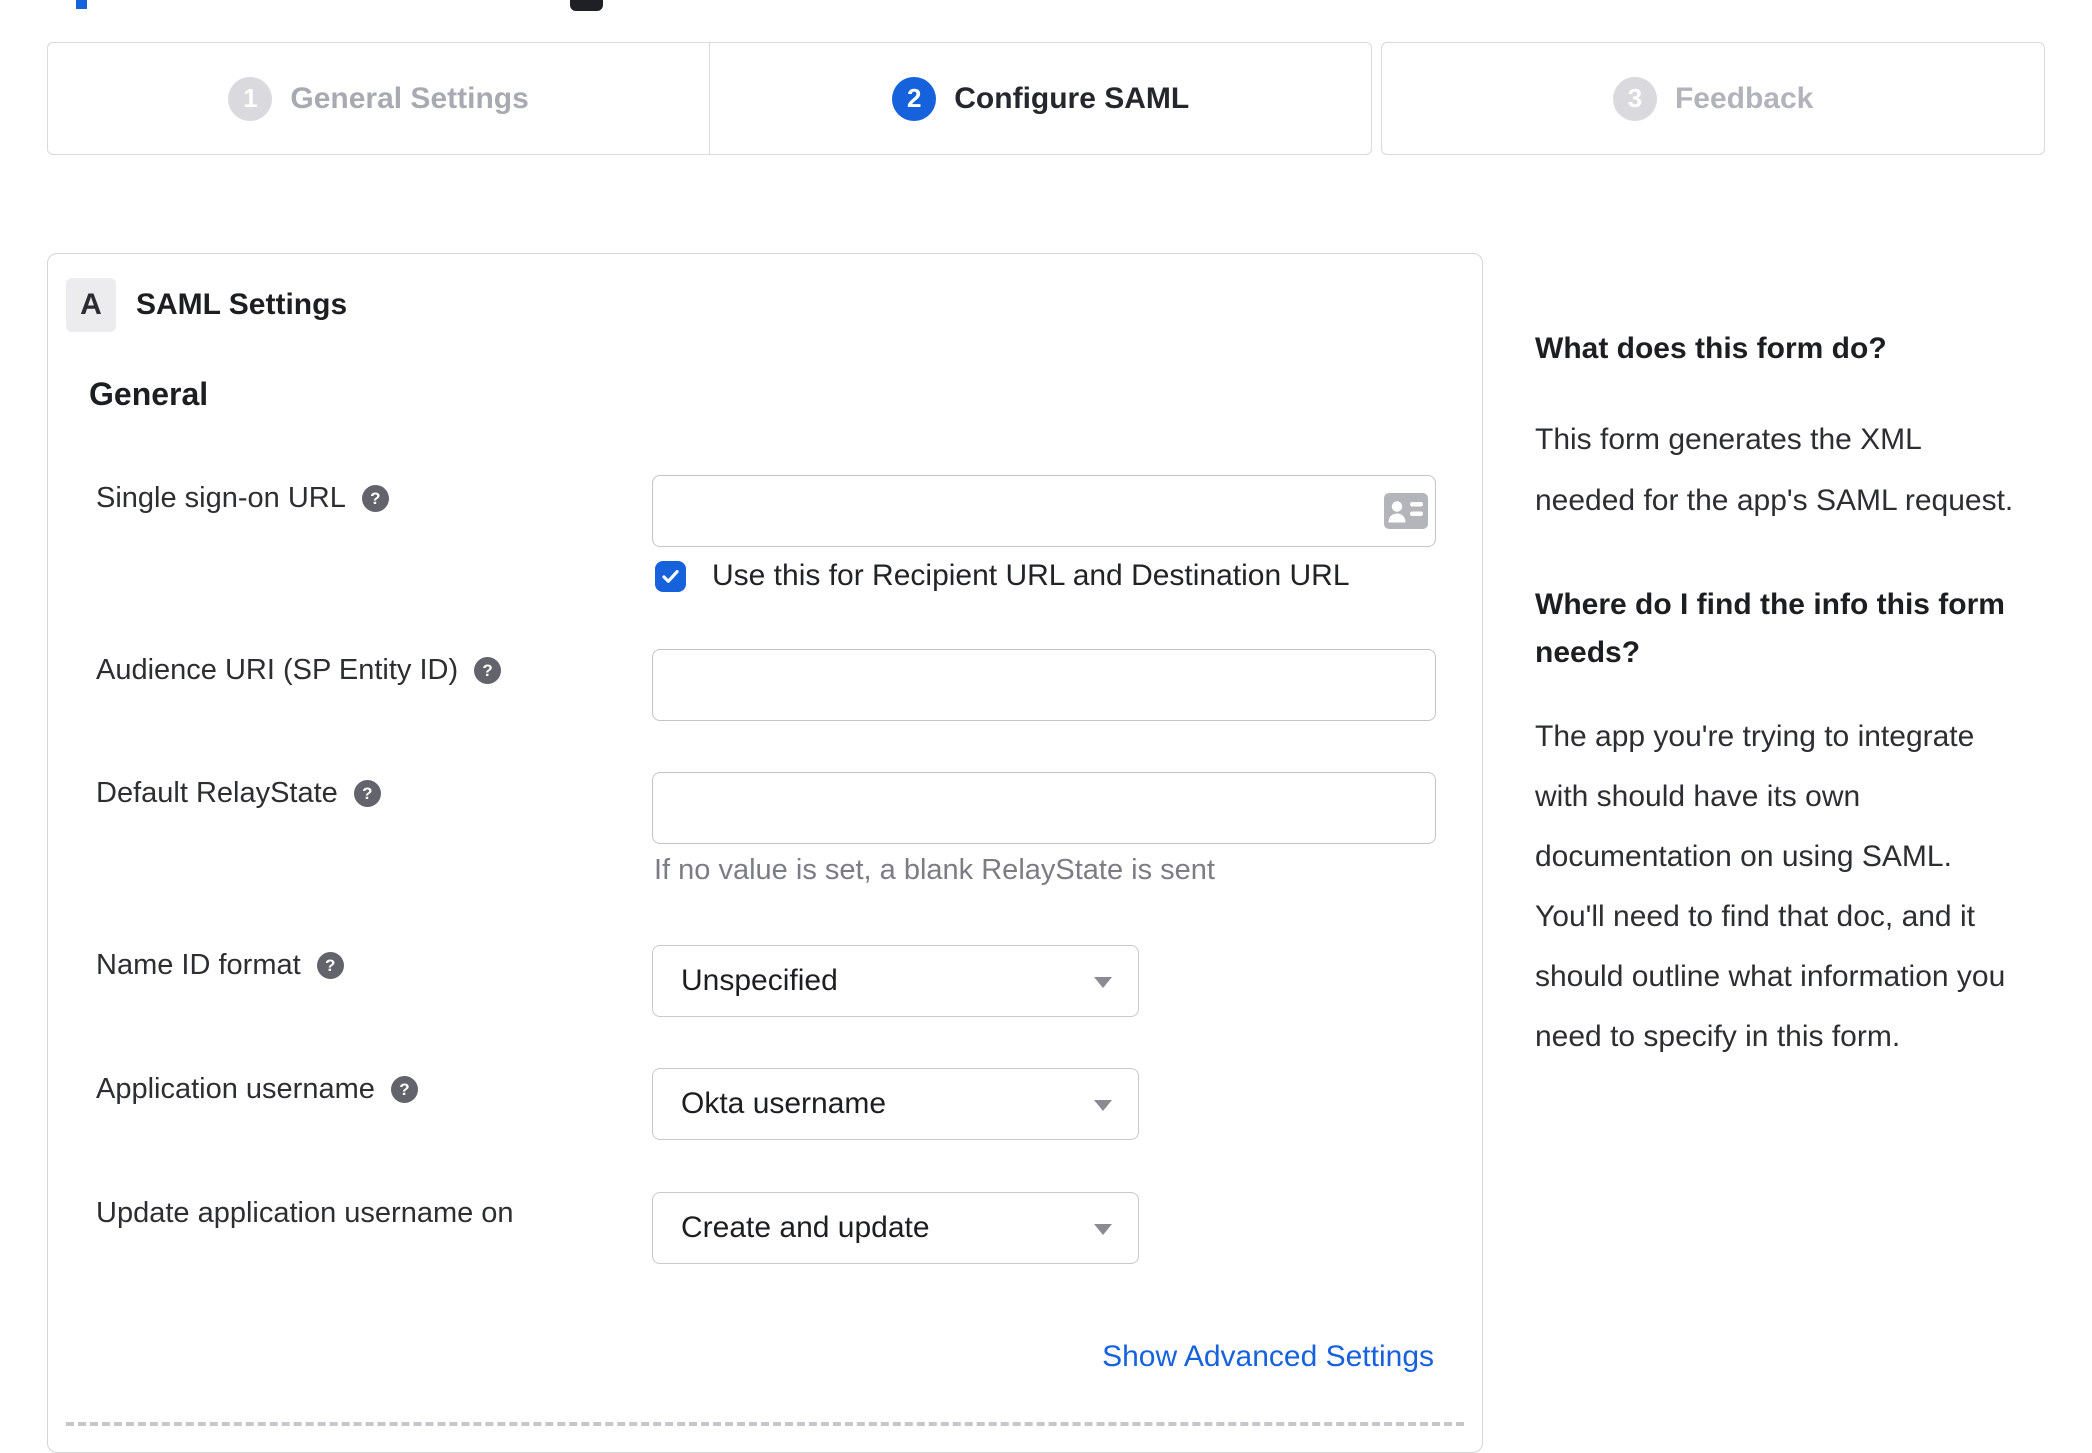 The height and width of the screenshot is (1453, 2092). Describe the element at coordinates (149, 394) in the screenshot. I see `general-group-heading: General` at that location.